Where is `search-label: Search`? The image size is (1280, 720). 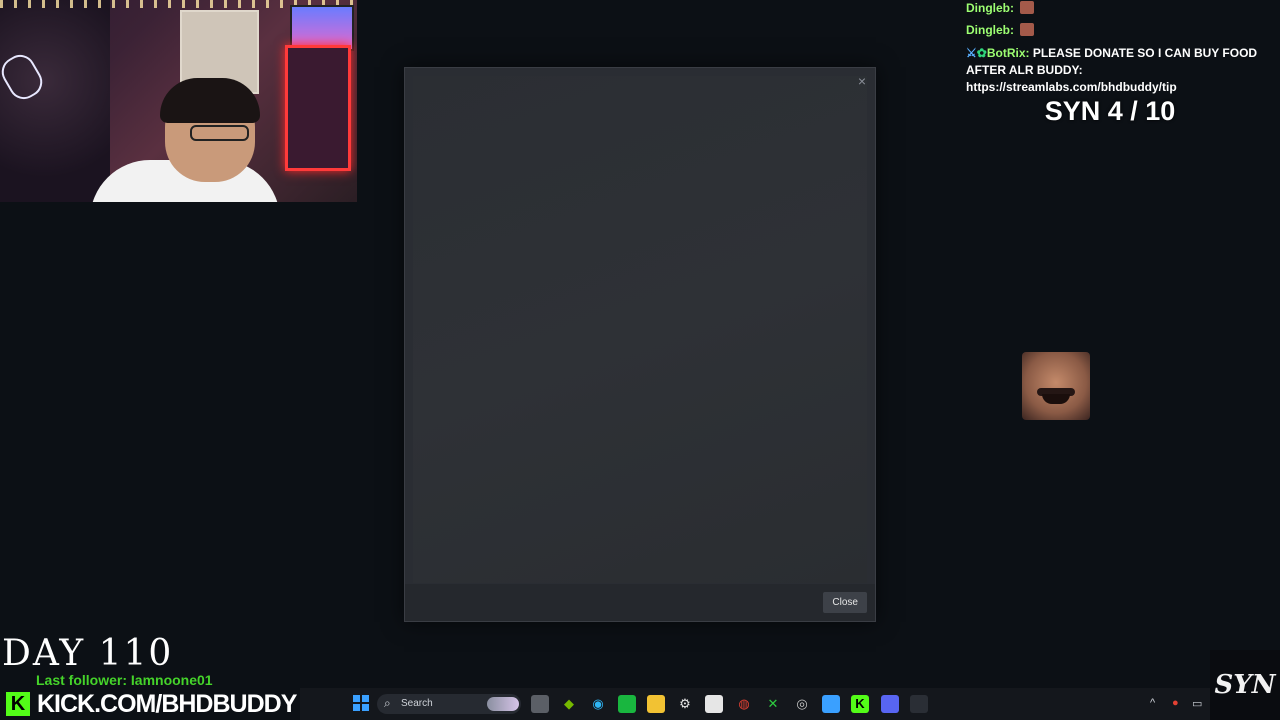
search-label: Search is located at coordinates (417, 703).